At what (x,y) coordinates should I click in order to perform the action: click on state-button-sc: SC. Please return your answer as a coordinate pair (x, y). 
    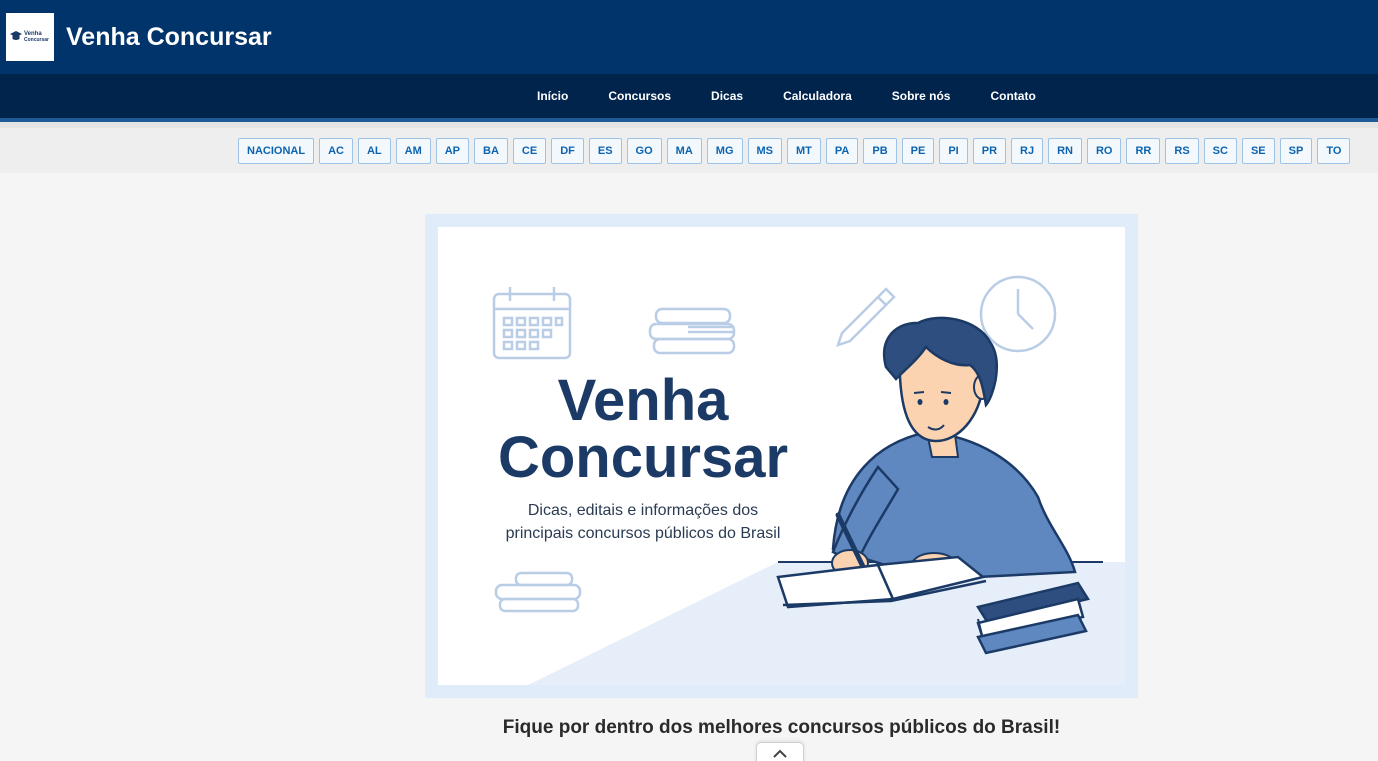
    Looking at the image, I should click on (1220, 151).